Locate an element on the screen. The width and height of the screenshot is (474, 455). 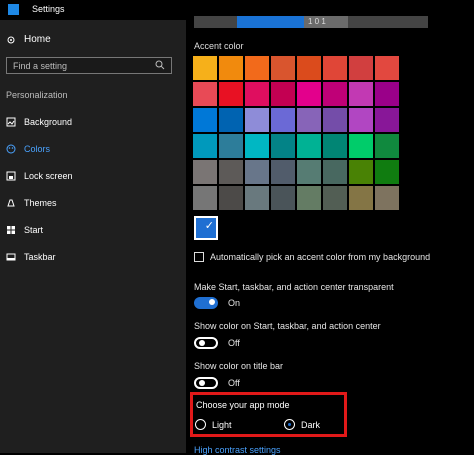
app-mode-dark: Dark is located at coordinates (302, 424).